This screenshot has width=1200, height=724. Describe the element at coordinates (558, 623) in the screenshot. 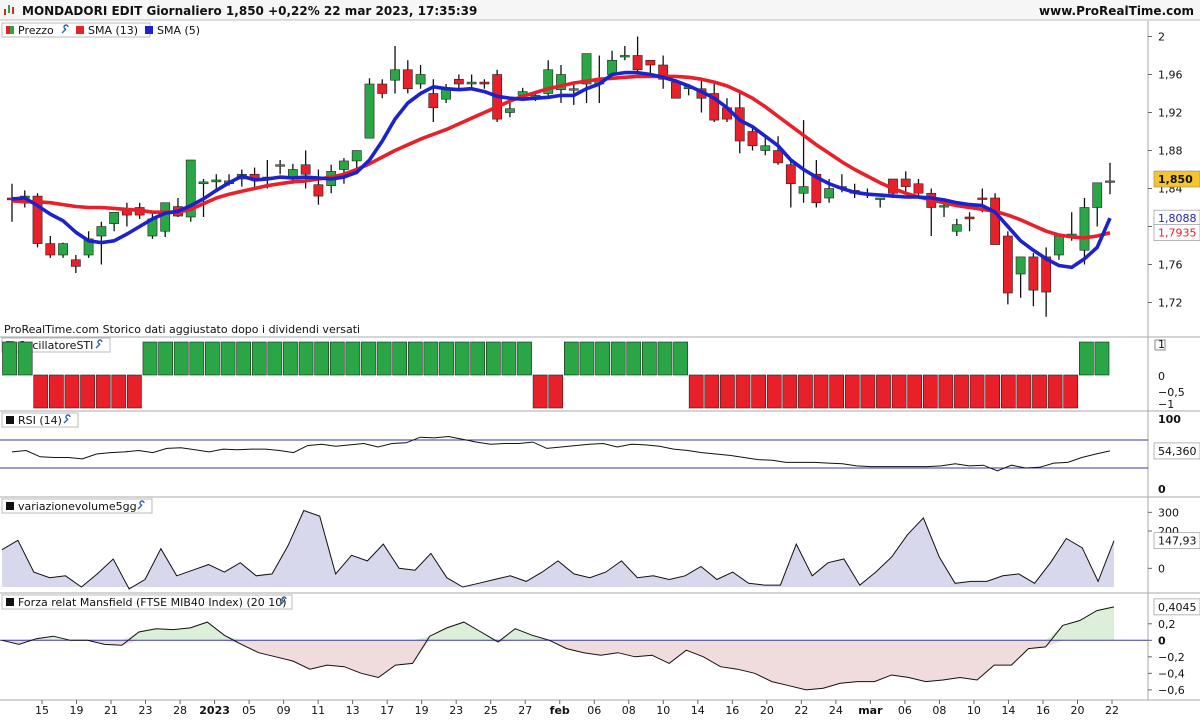

I see `mansfield-positive-fill` at that location.